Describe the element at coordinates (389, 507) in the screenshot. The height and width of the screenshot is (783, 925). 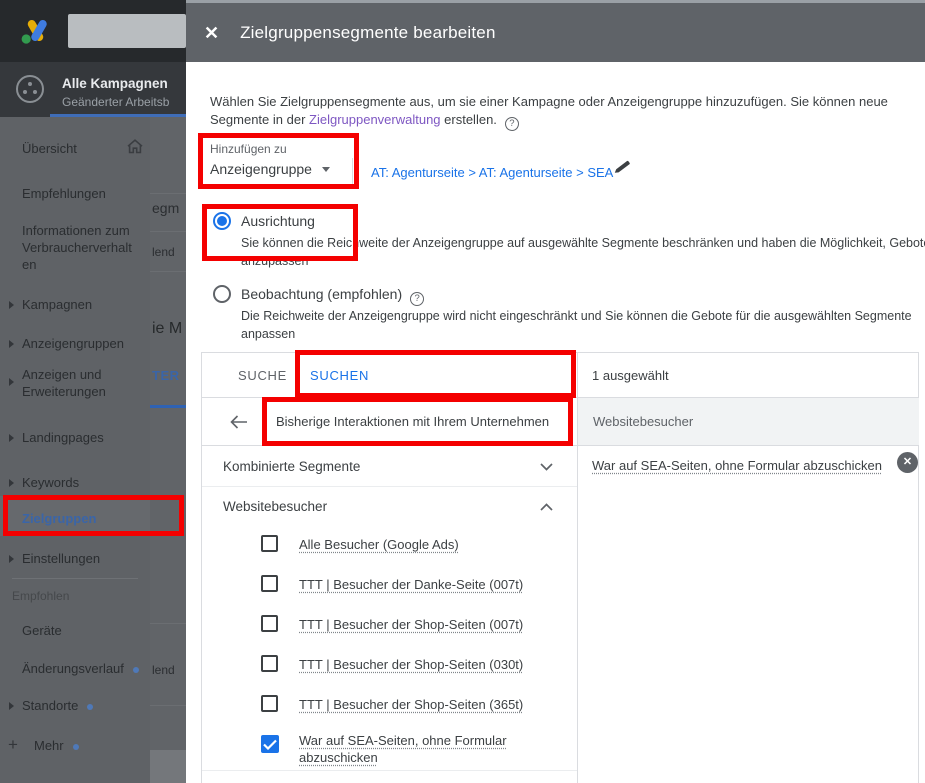
I see `category-websitebesucher: Websitebesucher` at that location.